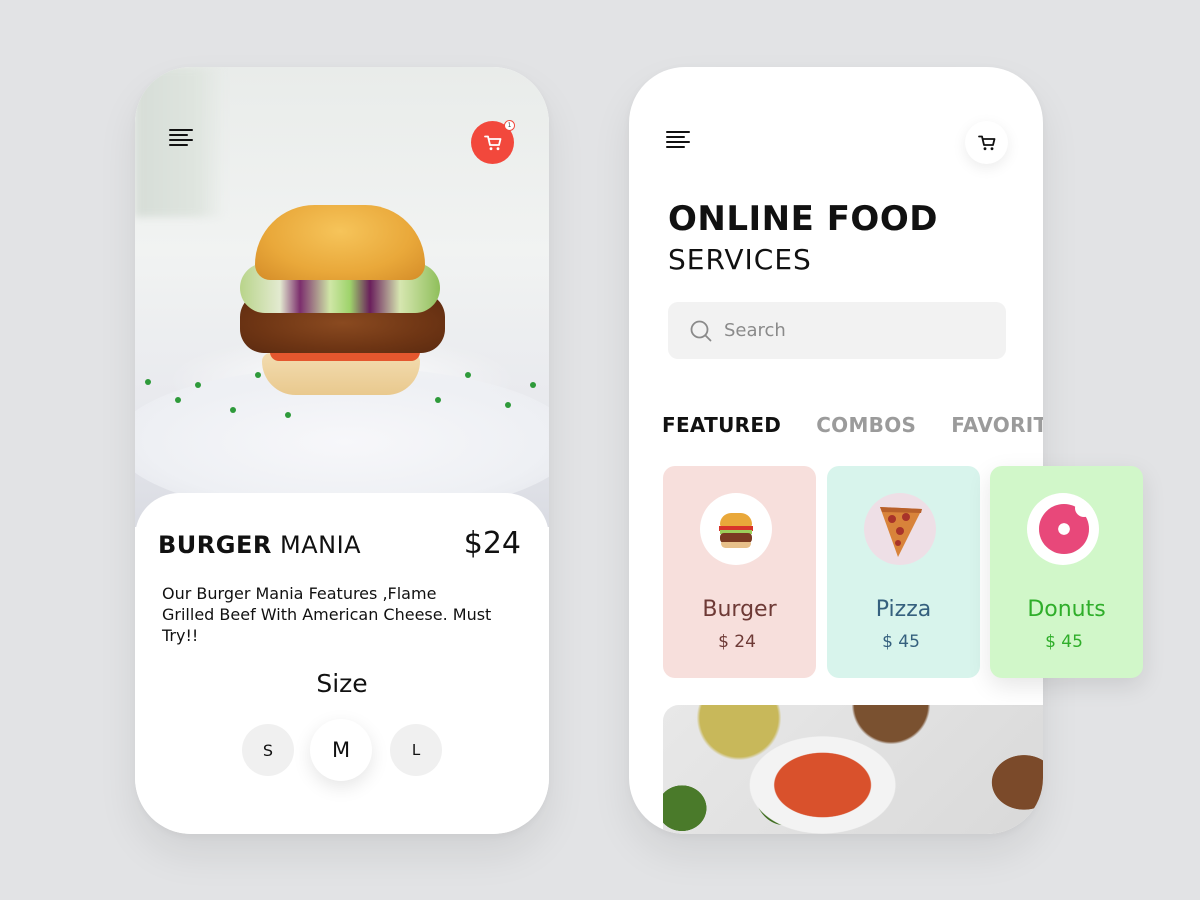 The height and width of the screenshot is (900, 1200). I want to click on promo-food-image, so click(853, 769).